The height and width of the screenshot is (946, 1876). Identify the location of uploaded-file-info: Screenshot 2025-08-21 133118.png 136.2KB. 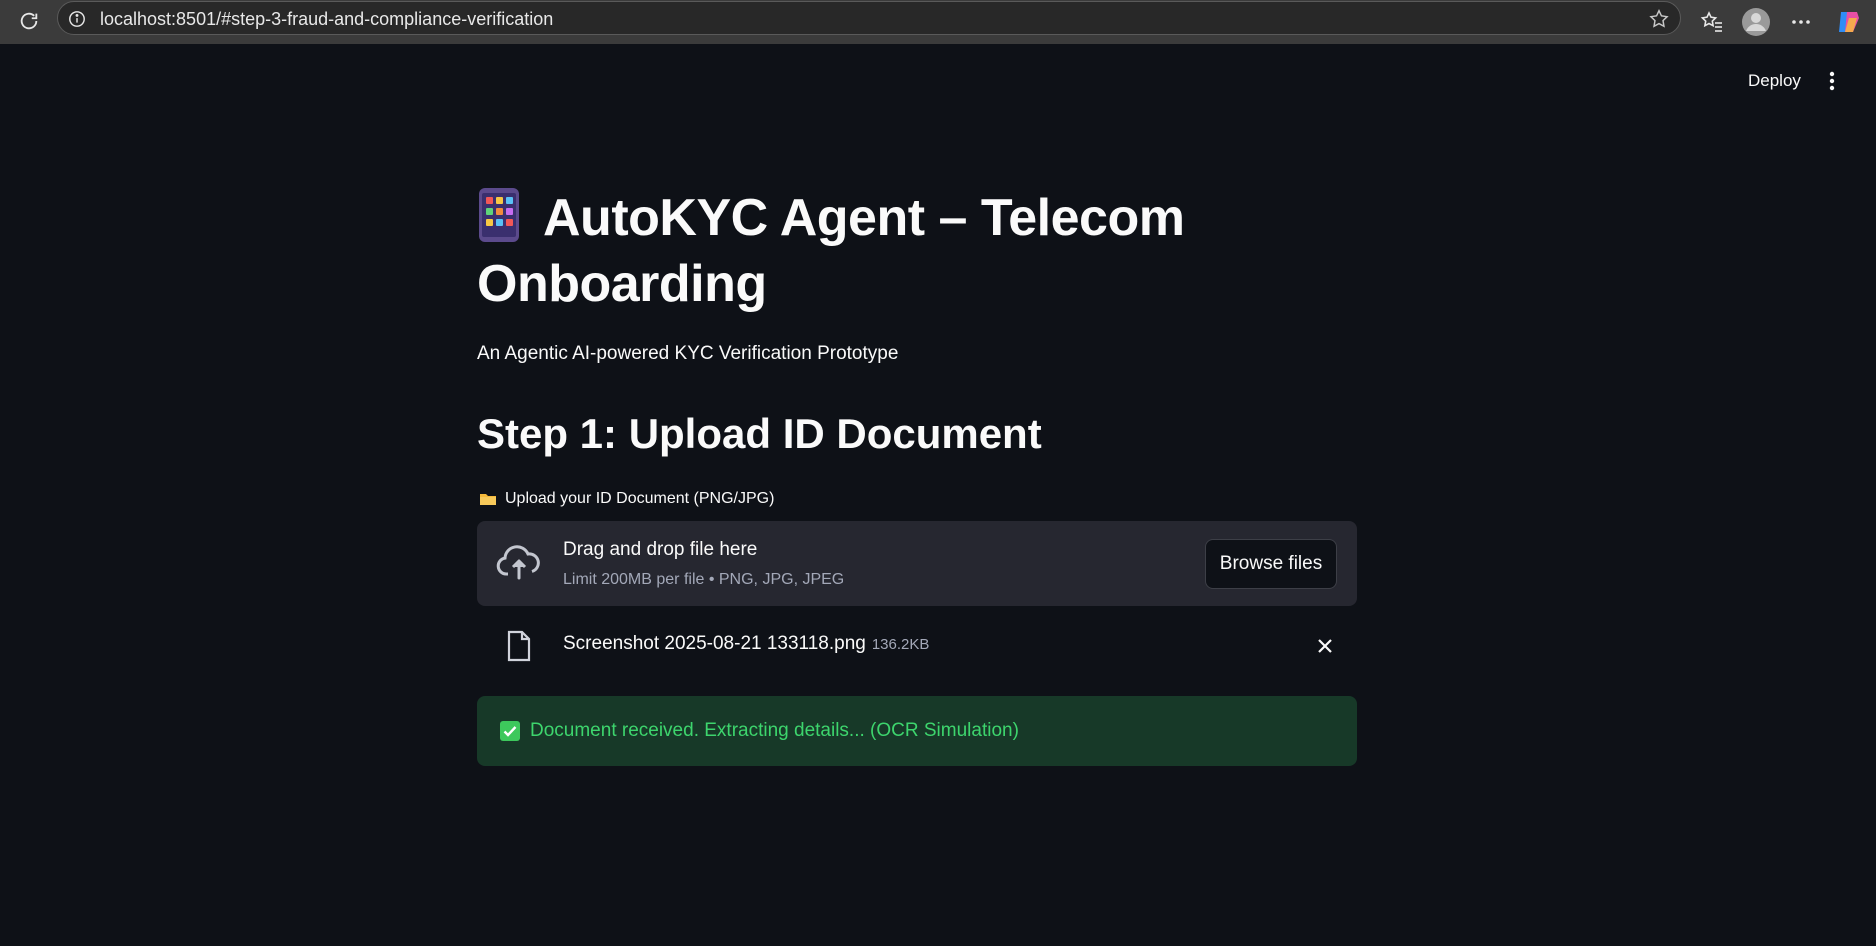
(746, 644).